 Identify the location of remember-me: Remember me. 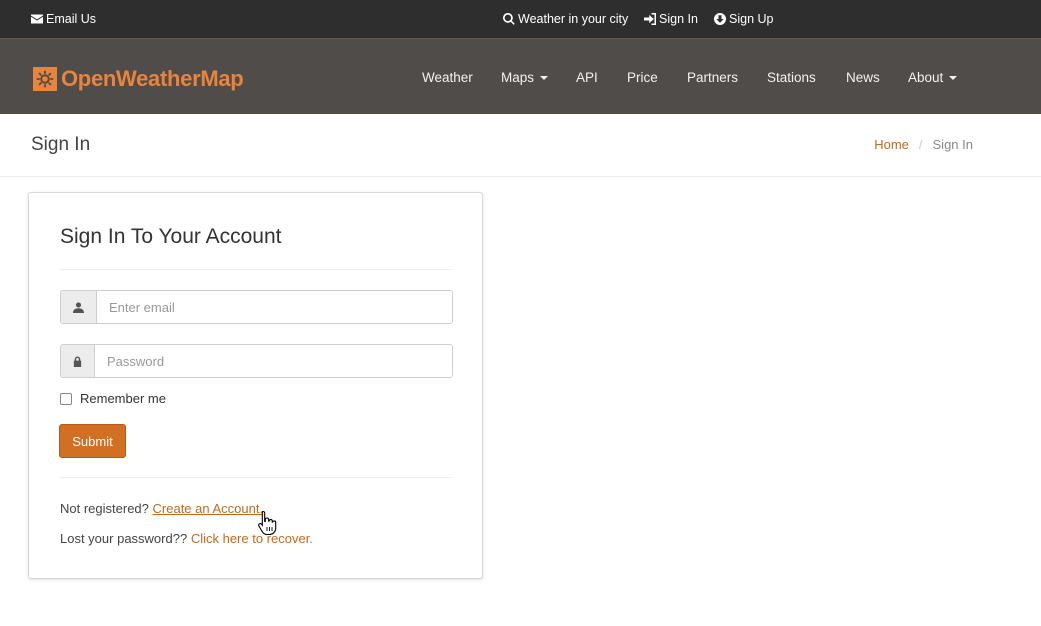
(113, 398).